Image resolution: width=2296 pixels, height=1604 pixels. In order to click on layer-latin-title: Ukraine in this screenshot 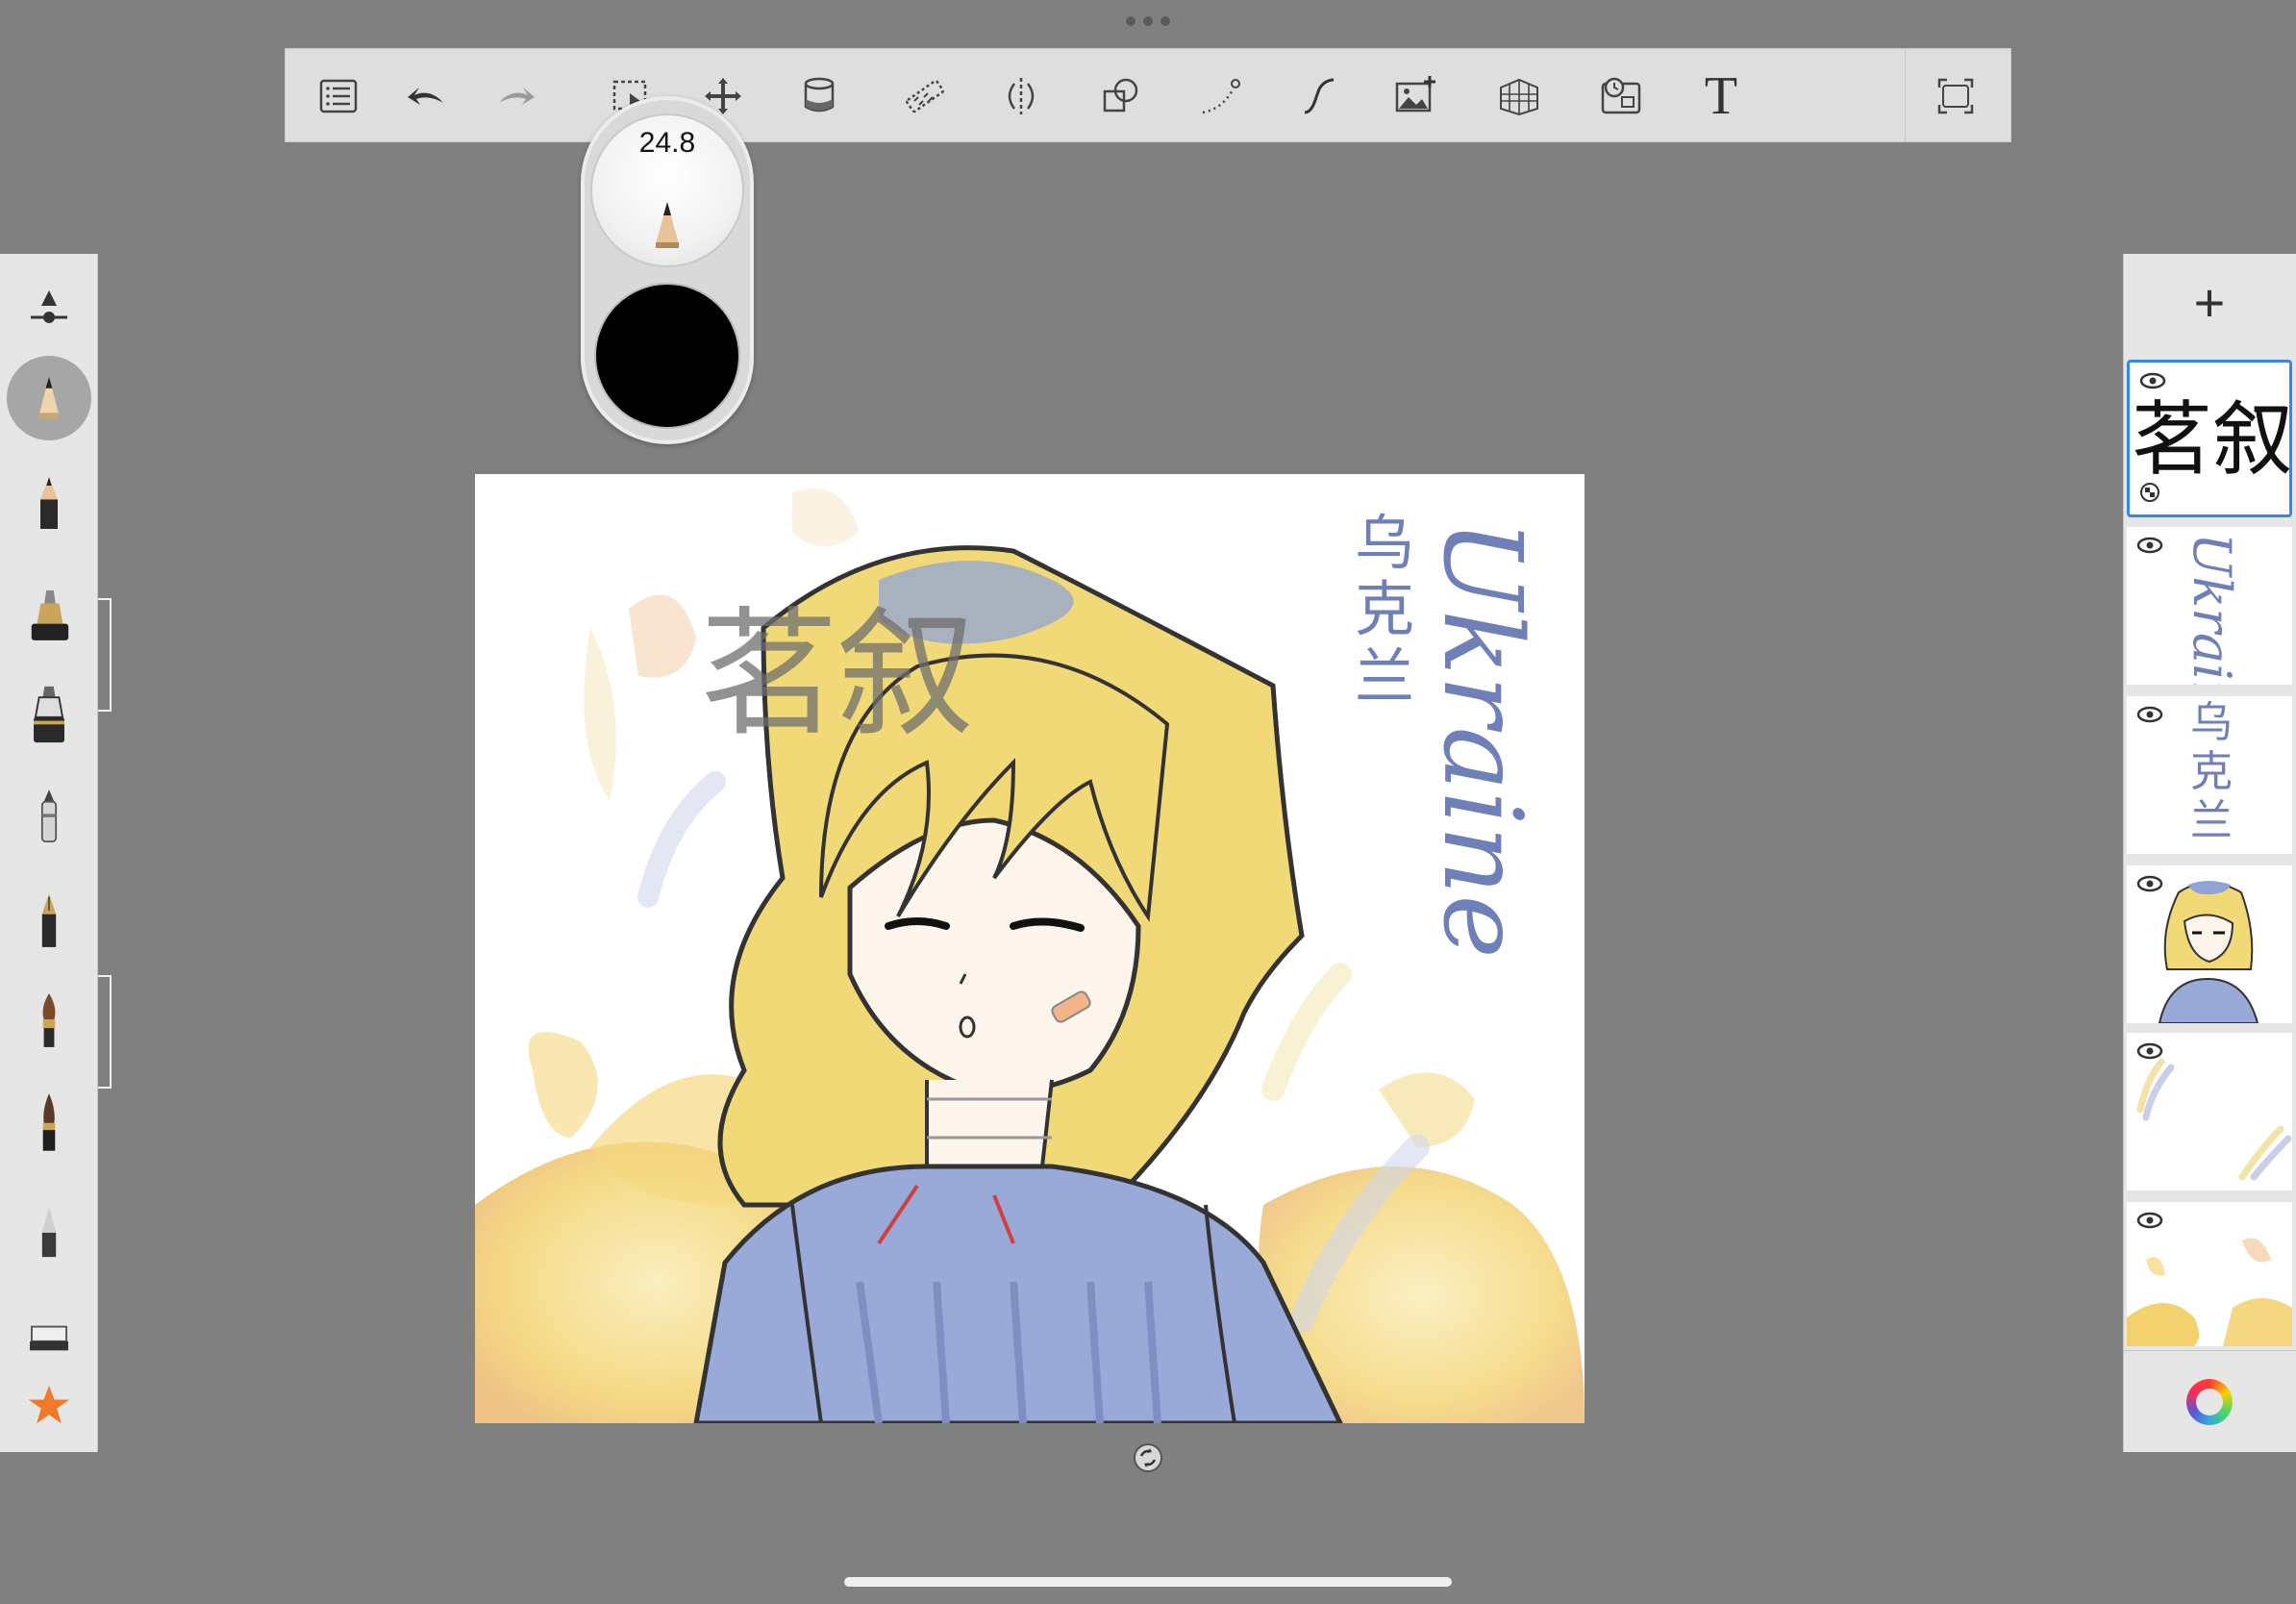, I will do `click(2209, 606)`.